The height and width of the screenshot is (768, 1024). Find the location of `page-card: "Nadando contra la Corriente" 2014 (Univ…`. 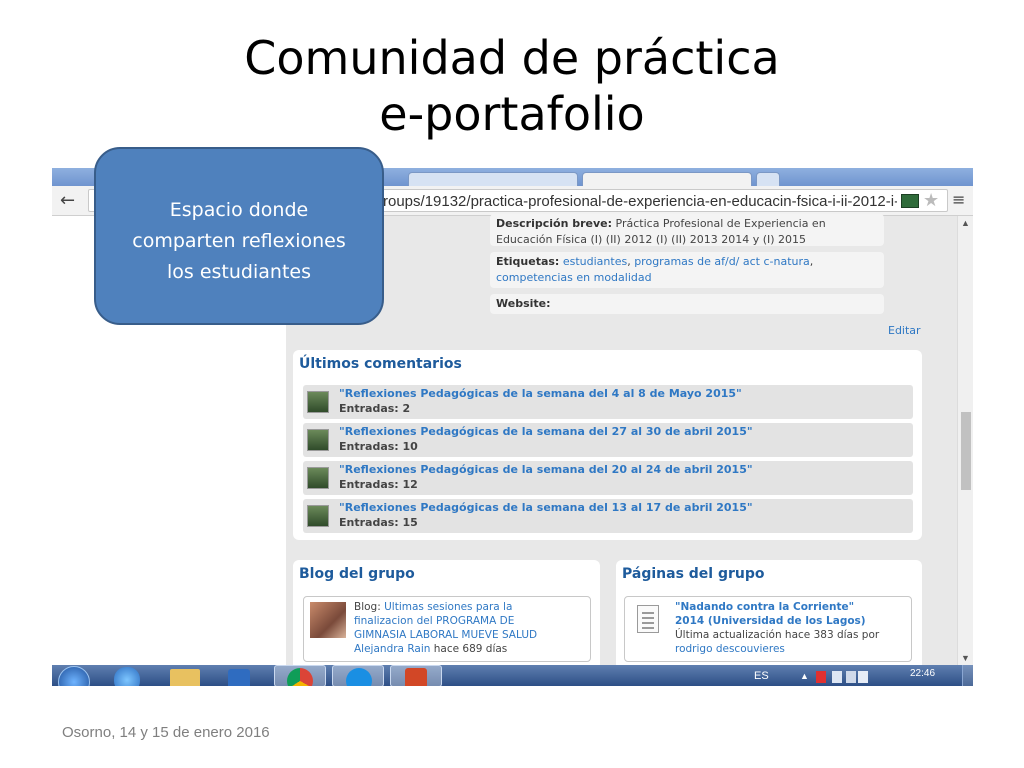

page-card: "Nadando contra la Corriente" 2014 (Univ… is located at coordinates (768, 629).